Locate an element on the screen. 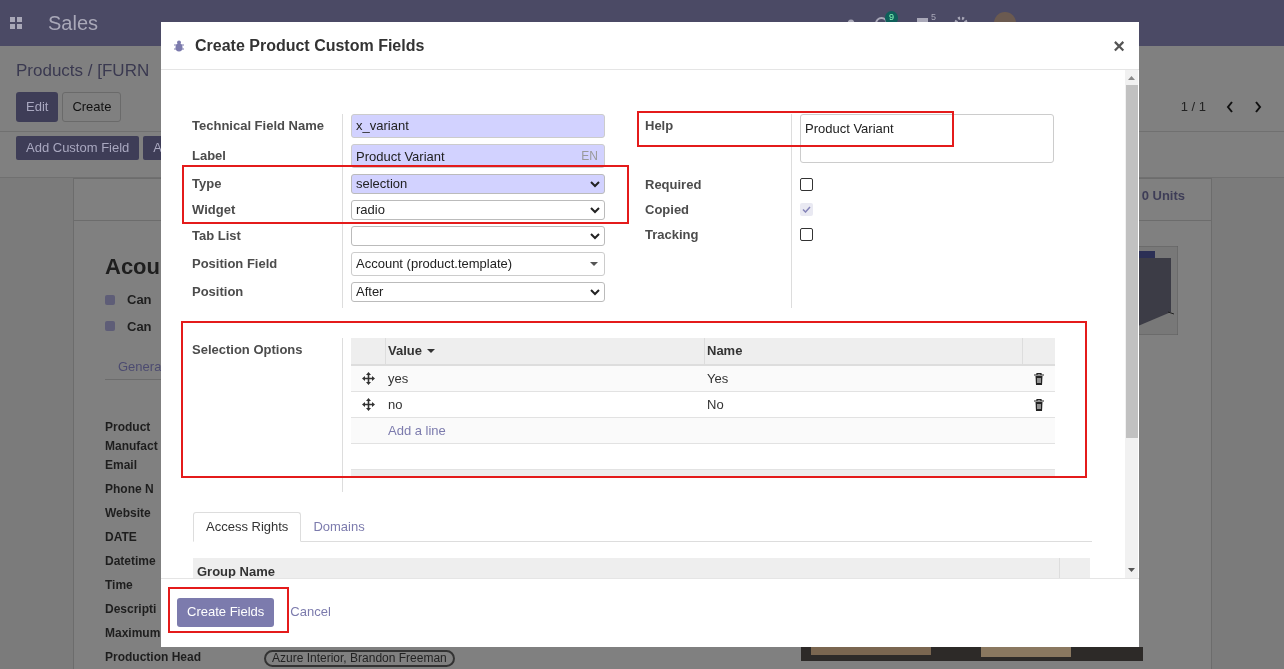  message-count: 5 is located at coordinates (933, 18).